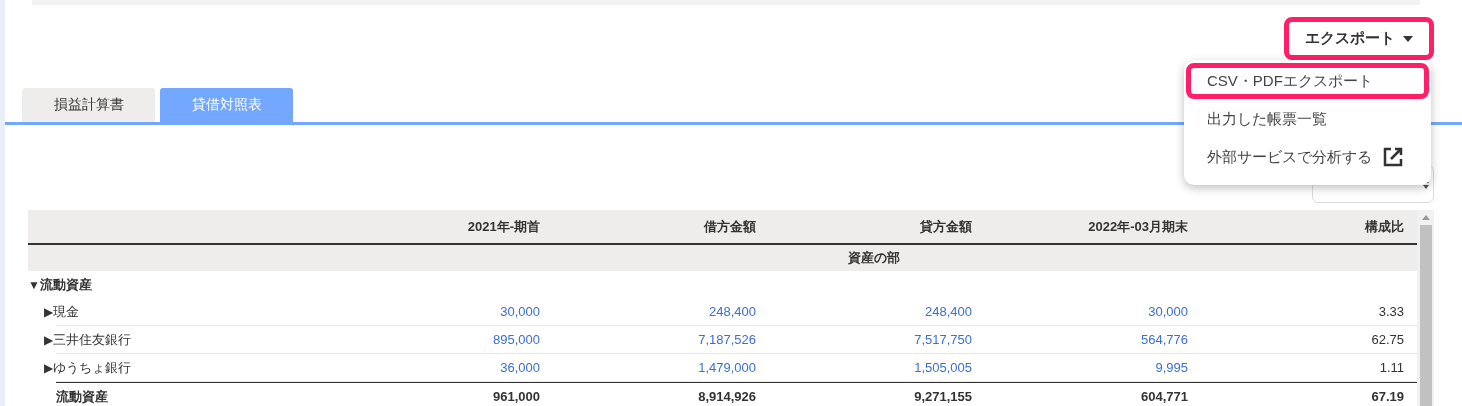  I want to click on row-label: ゆうちょ銀行, so click(92, 367).